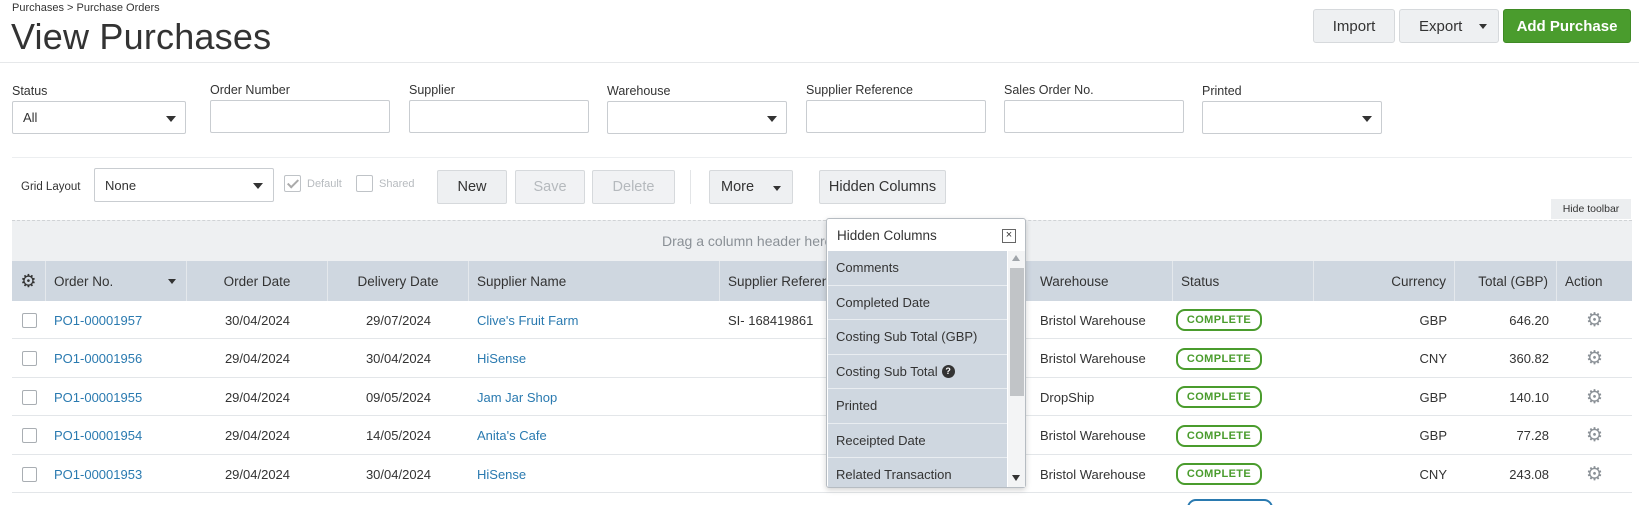  I want to click on scroll-up-icon, so click(1016, 258).